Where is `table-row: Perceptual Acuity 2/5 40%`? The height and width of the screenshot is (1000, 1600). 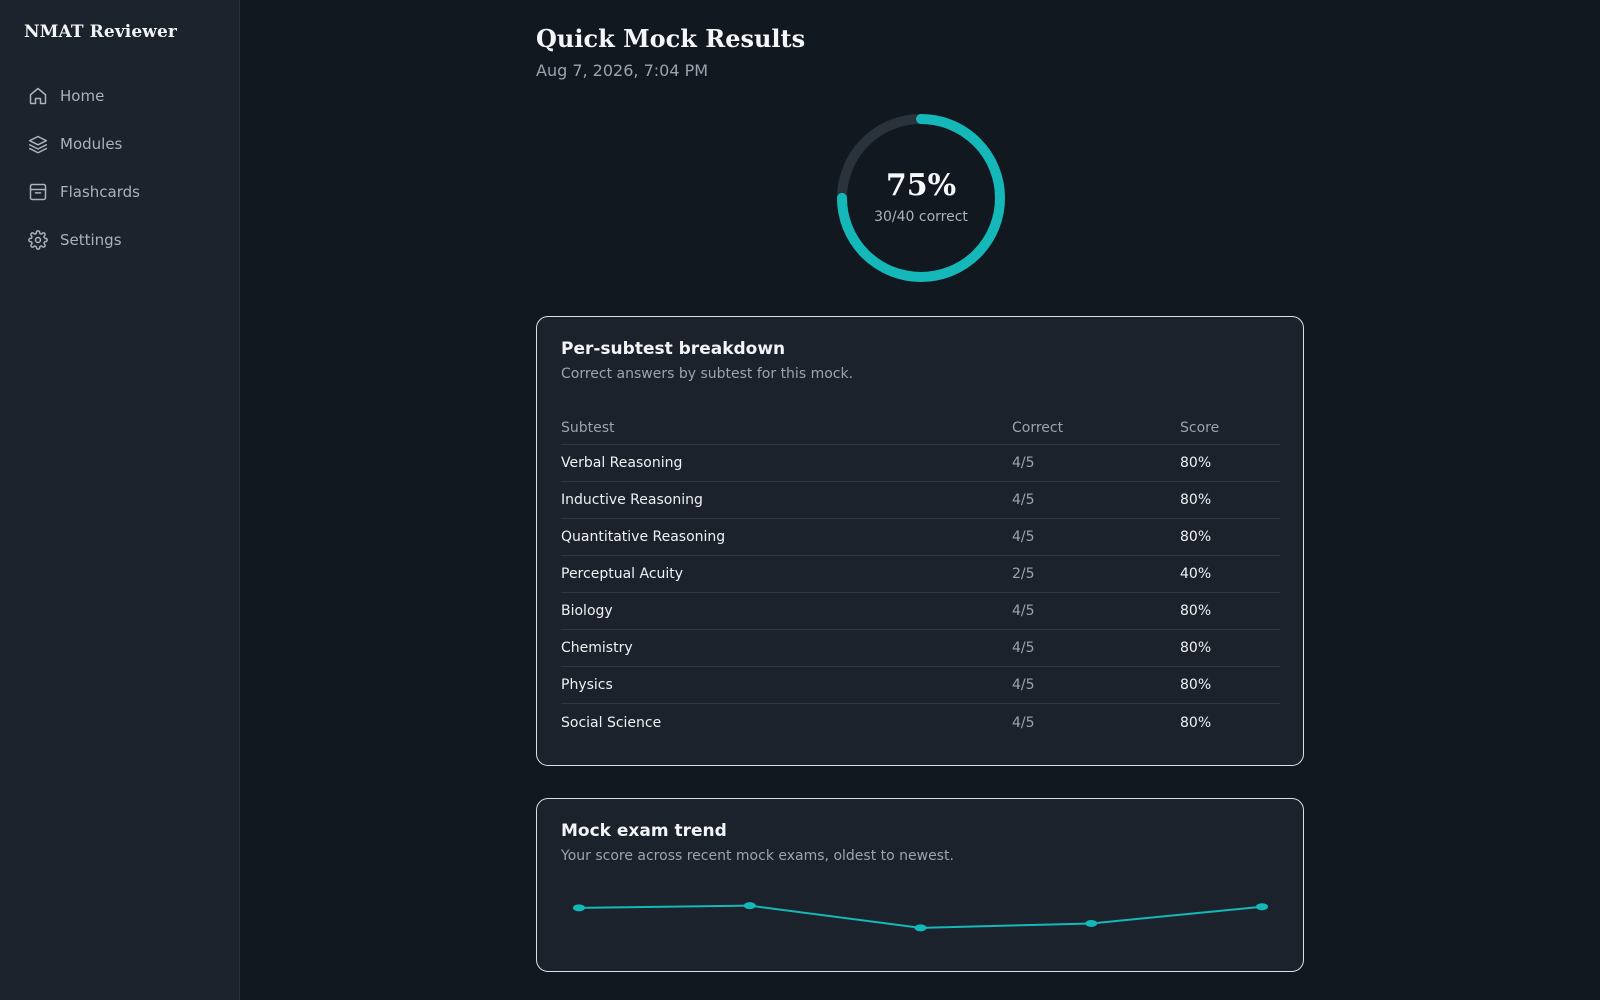 table-row: Perceptual Acuity 2/5 40% is located at coordinates (920, 574).